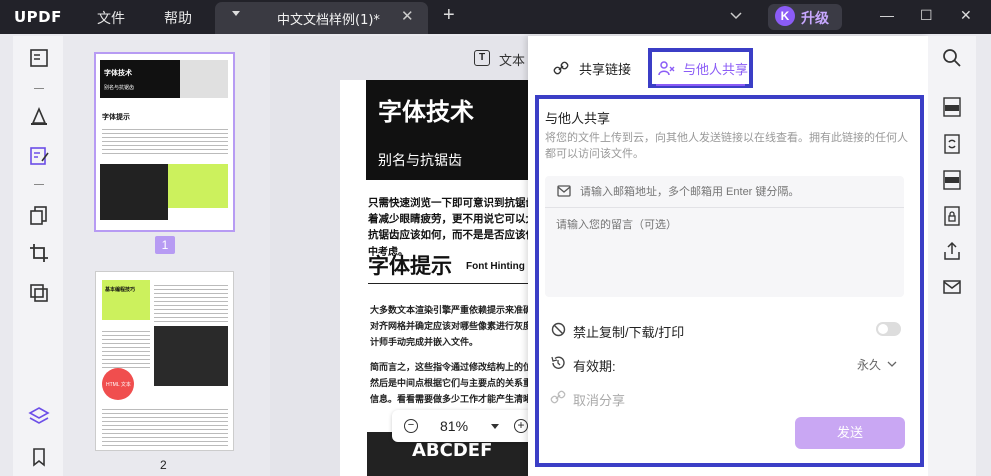  What do you see at coordinates (39, 116) in the screenshot?
I see `highlighter-icon` at bounding box center [39, 116].